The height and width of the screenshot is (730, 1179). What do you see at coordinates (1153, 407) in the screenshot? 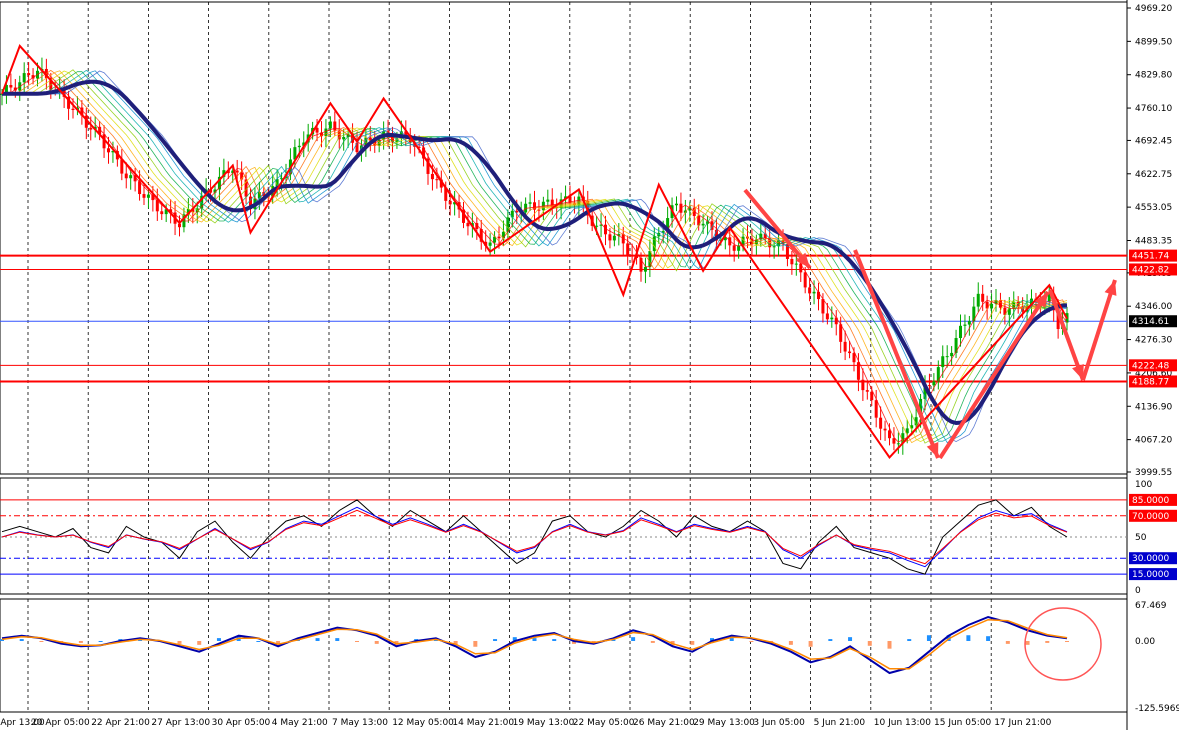
I see `price-tick-label: 4136.90` at bounding box center [1153, 407].